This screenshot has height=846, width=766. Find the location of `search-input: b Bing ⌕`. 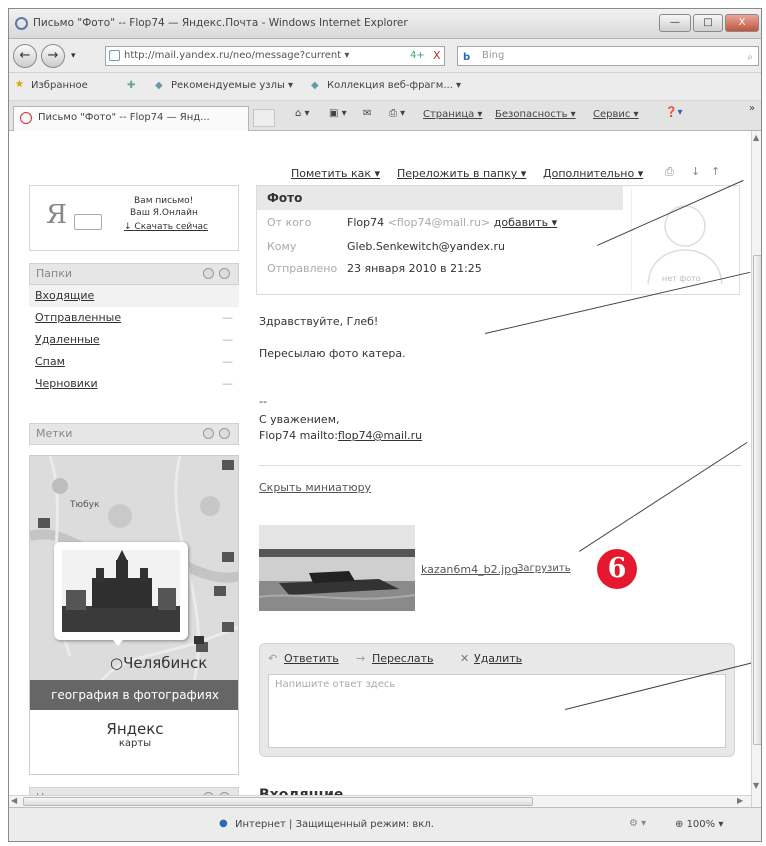

search-input: b Bing ⌕ is located at coordinates (608, 56).